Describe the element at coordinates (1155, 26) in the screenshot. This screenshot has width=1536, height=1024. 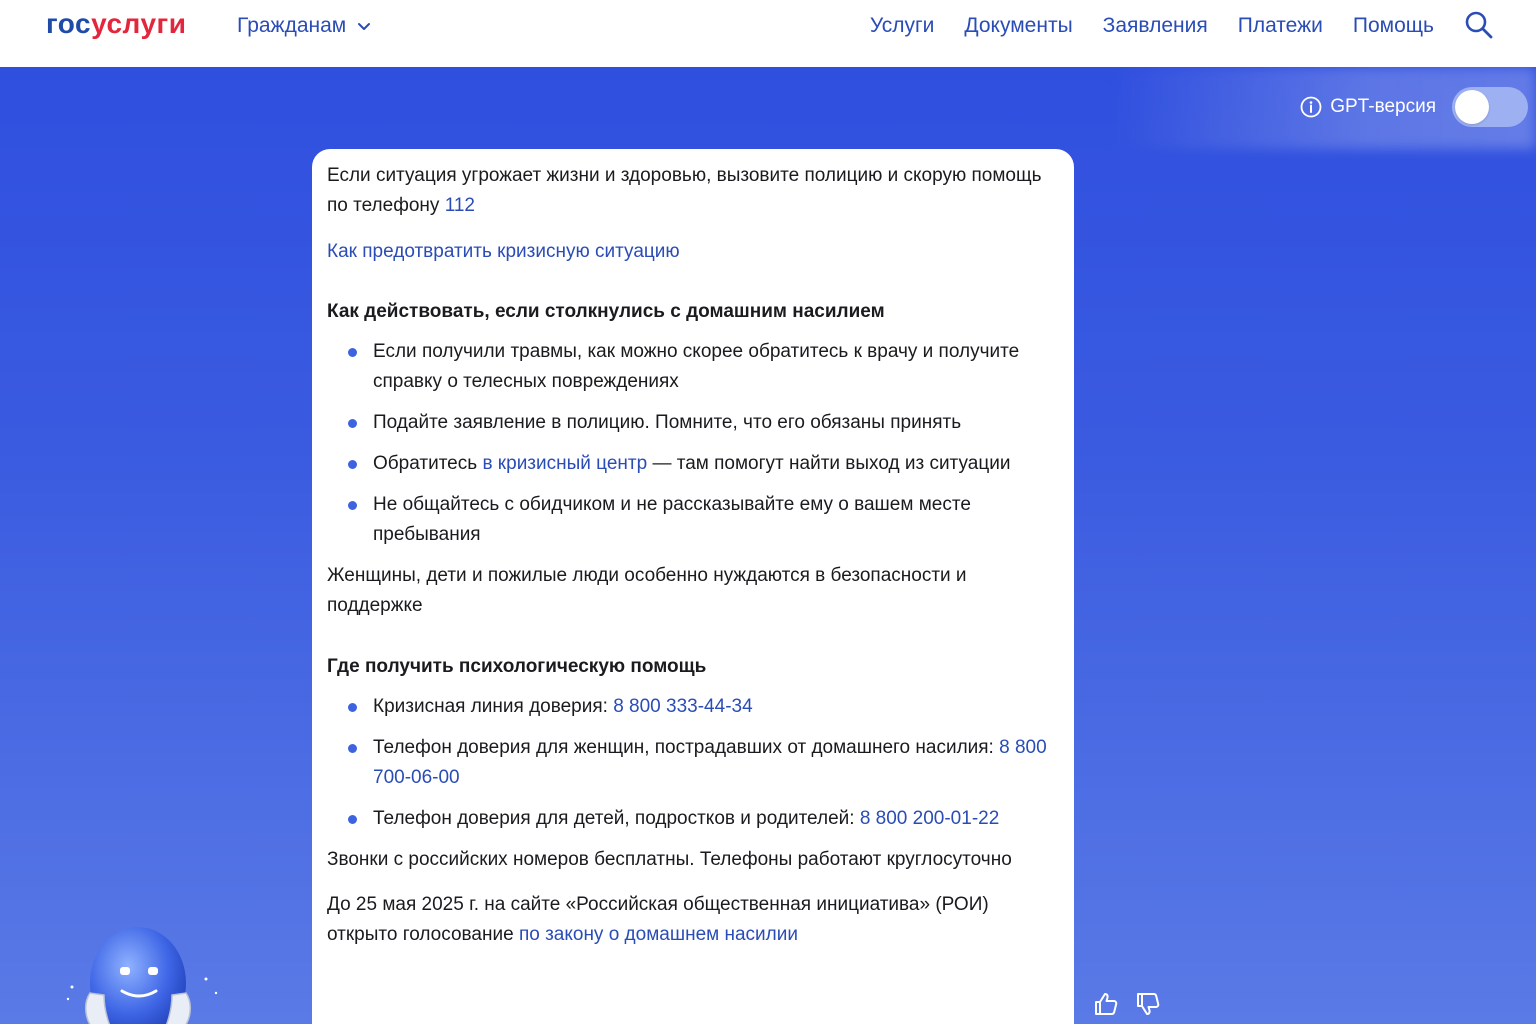
I see `nav-applications: Заявления` at that location.